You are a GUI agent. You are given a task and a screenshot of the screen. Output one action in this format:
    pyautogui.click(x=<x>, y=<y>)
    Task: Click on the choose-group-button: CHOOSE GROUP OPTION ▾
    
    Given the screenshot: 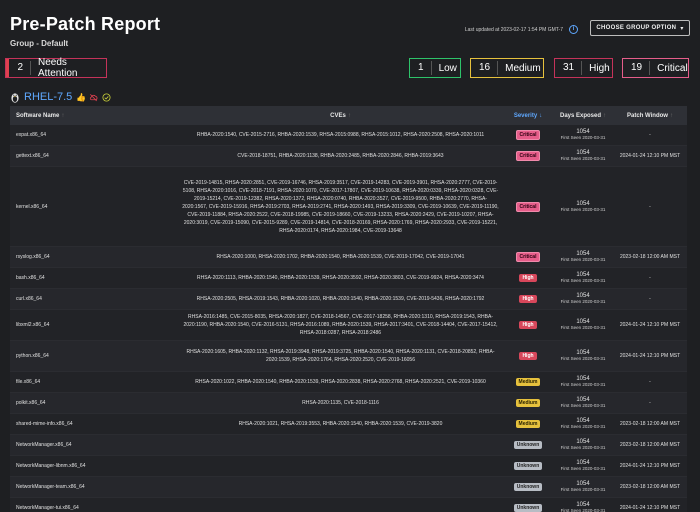 What is the action you would take?
    pyautogui.click(x=640, y=28)
    